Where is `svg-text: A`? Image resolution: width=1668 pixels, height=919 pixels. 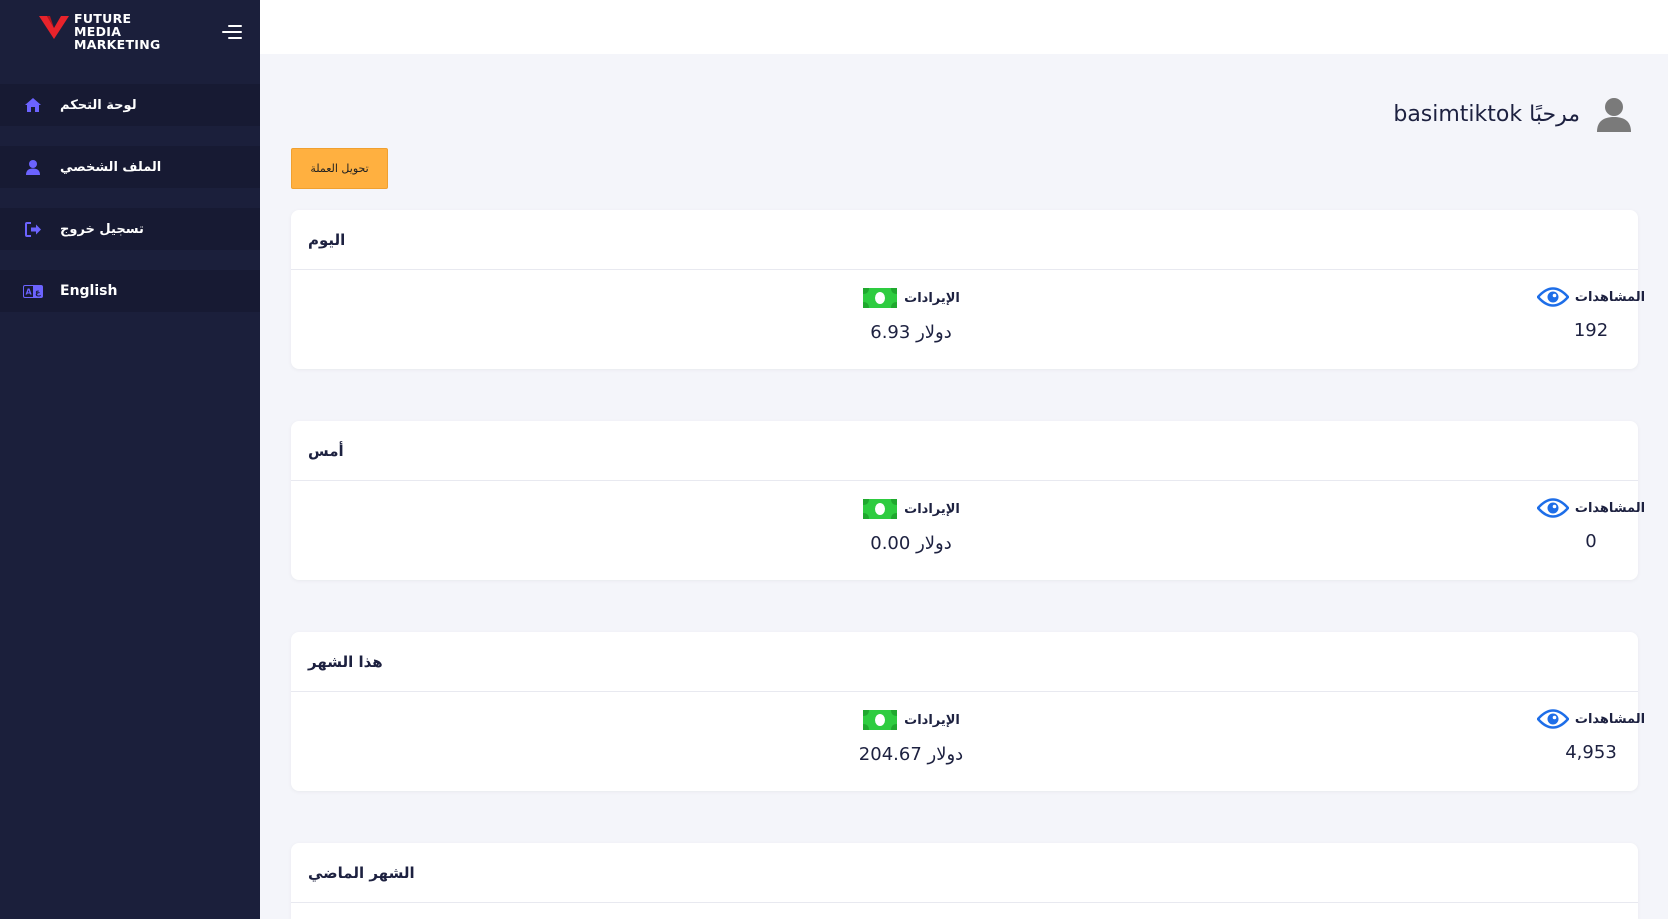
svg-text: A is located at coordinates (29, 291).